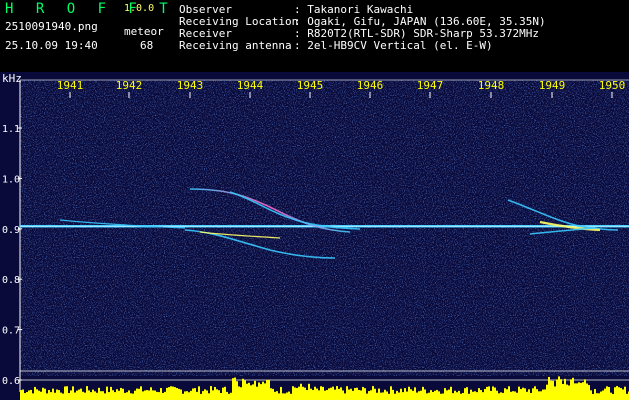  Describe the element at coordinates (190, 85) in the screenshot. I see `x-tick-label: 1943` at that location.